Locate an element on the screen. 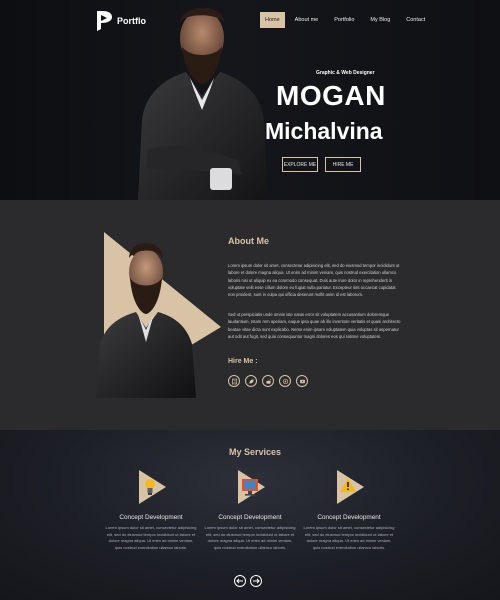 The width and height of the screenshot is (500, 600). nav-item-about: About me is located at coordinates (307, 20).